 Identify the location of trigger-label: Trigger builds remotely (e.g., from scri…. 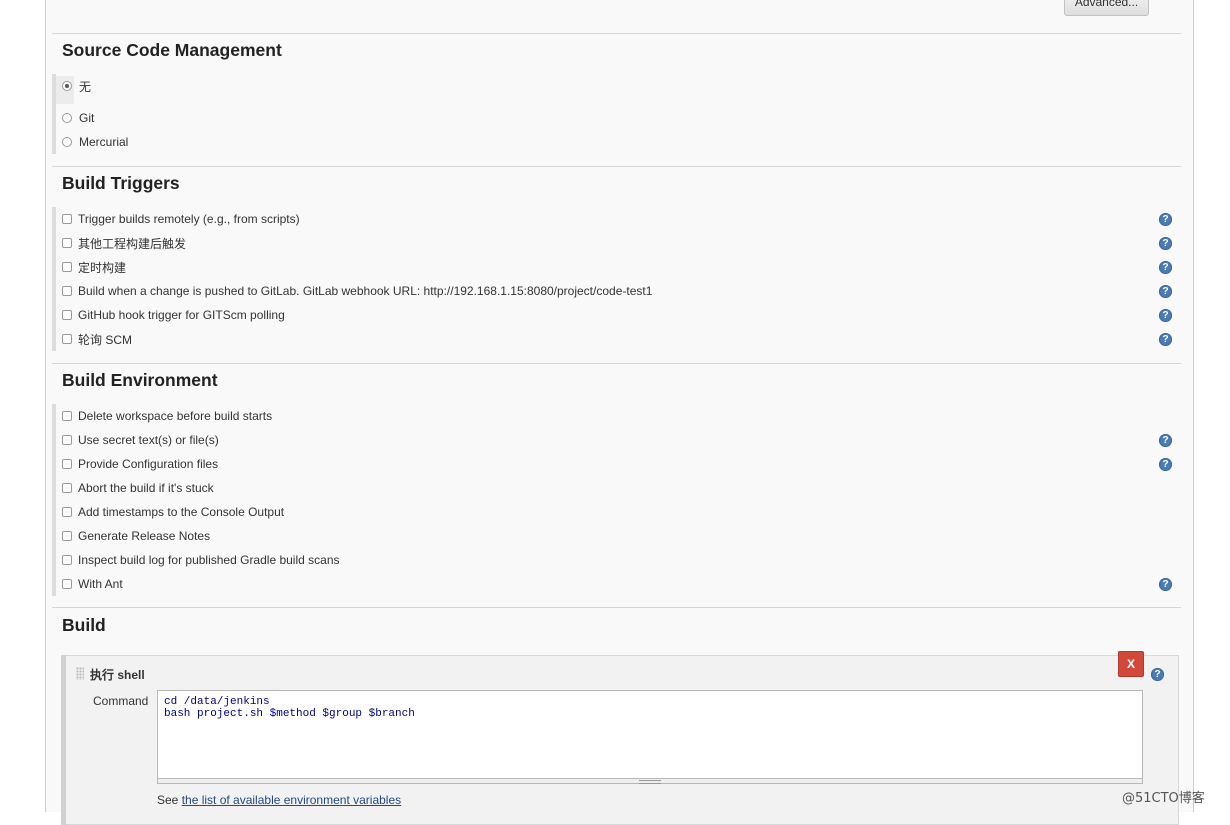
(189, 219).